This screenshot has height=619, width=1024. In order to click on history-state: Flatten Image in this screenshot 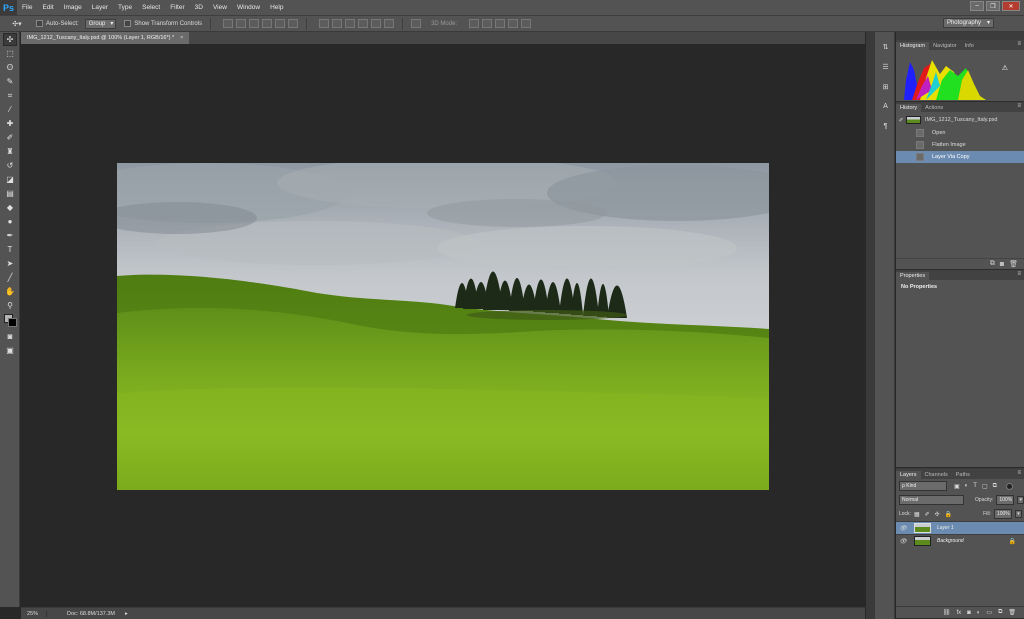, I will do `click(960, 145)`.